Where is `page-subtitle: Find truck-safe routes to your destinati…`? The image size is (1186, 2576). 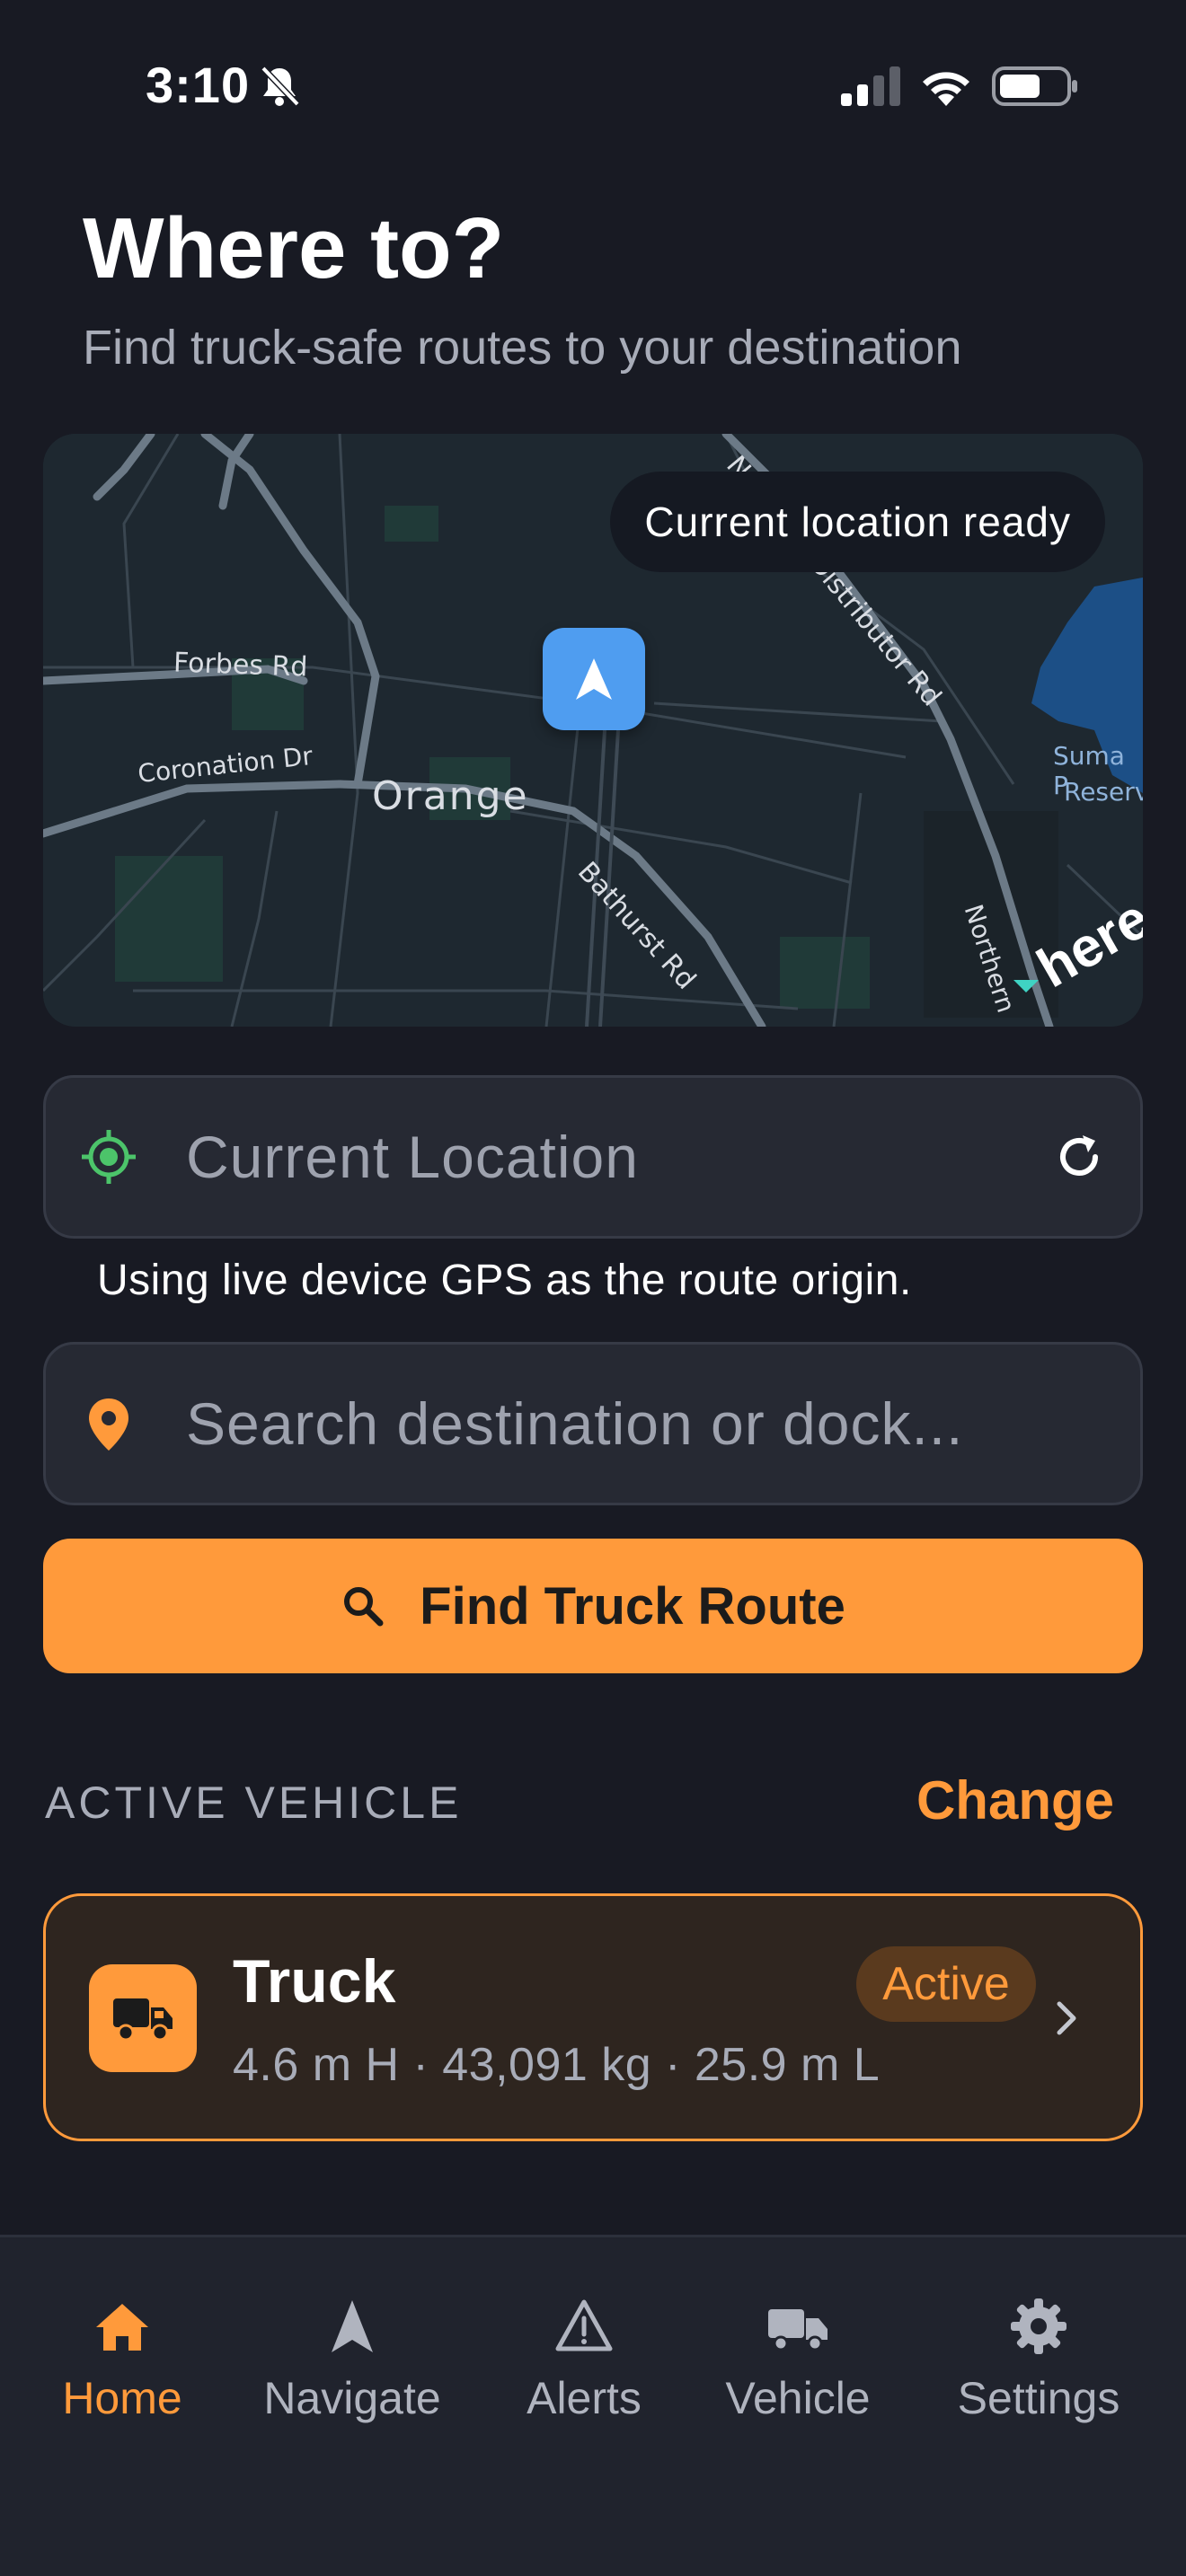
page-subtitle: Find truck-safe routes to your destinati… is located at coordinates (522, 348).